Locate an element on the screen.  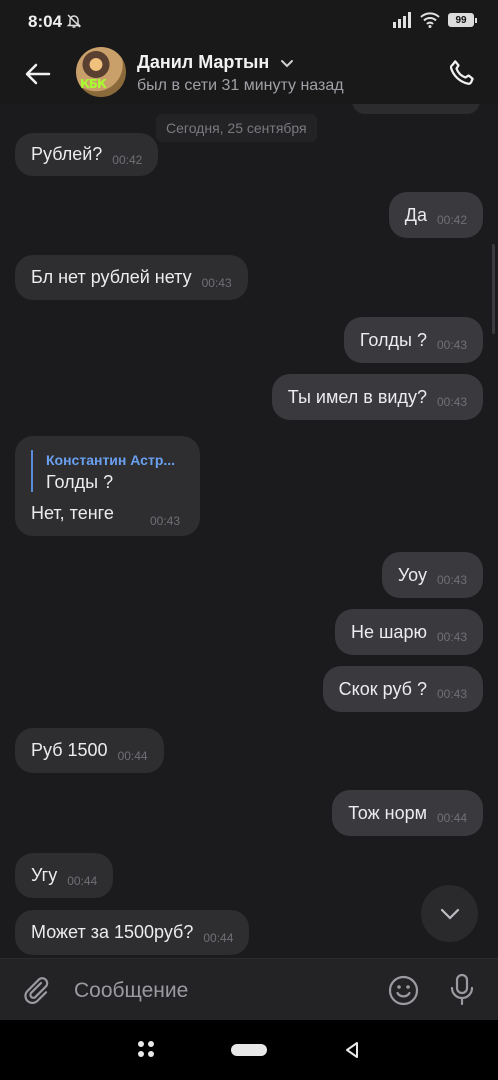
message-bubble: Угу 00:44 is located at coordinates (64, 875).